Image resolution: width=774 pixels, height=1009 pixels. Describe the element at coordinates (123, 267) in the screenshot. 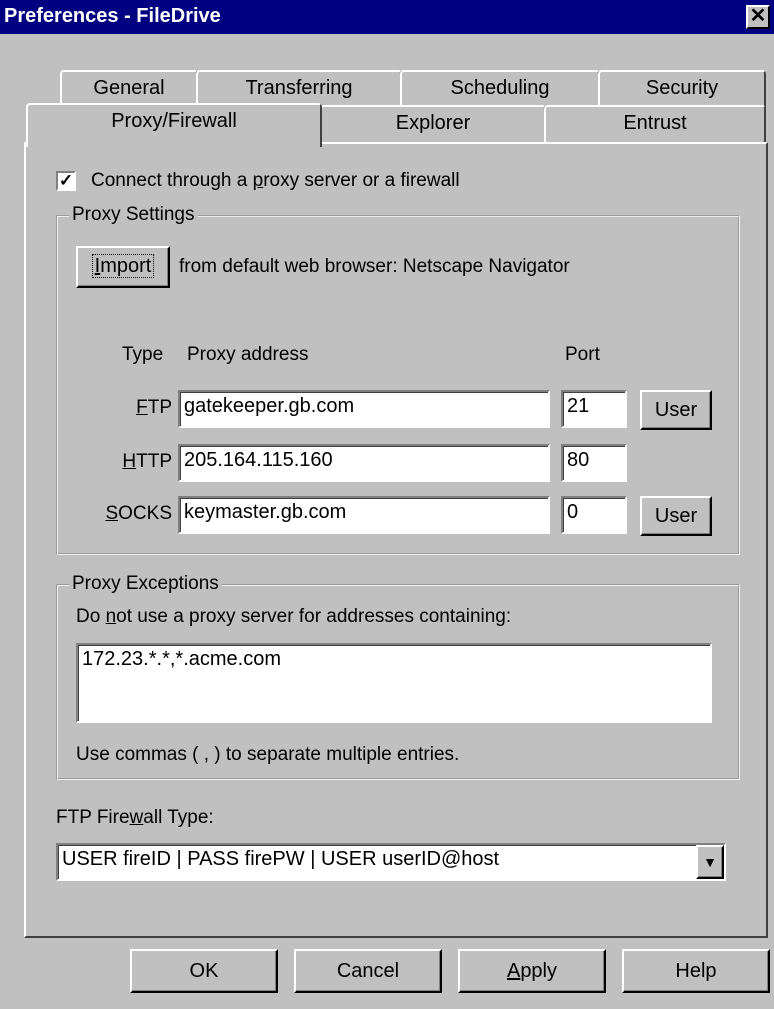

I see `import-button: Import` at that location.